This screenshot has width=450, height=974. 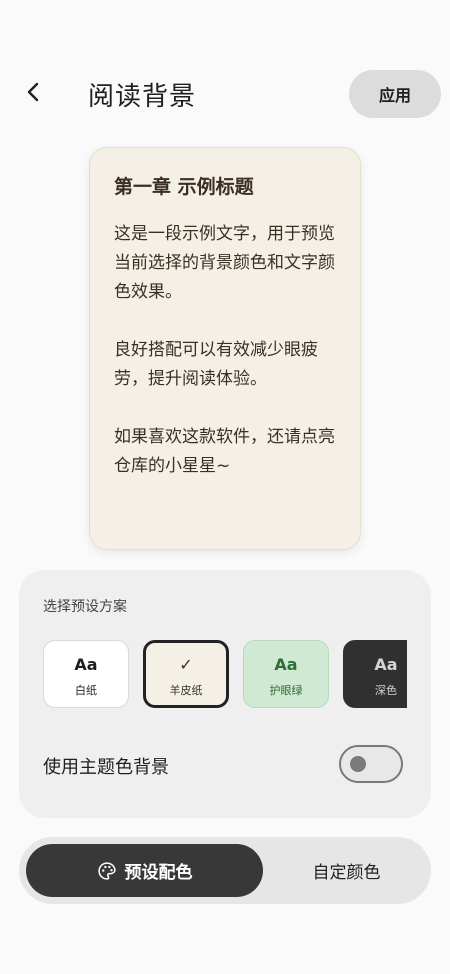 I want to click on palette-icon, so click(x=106, y=870).